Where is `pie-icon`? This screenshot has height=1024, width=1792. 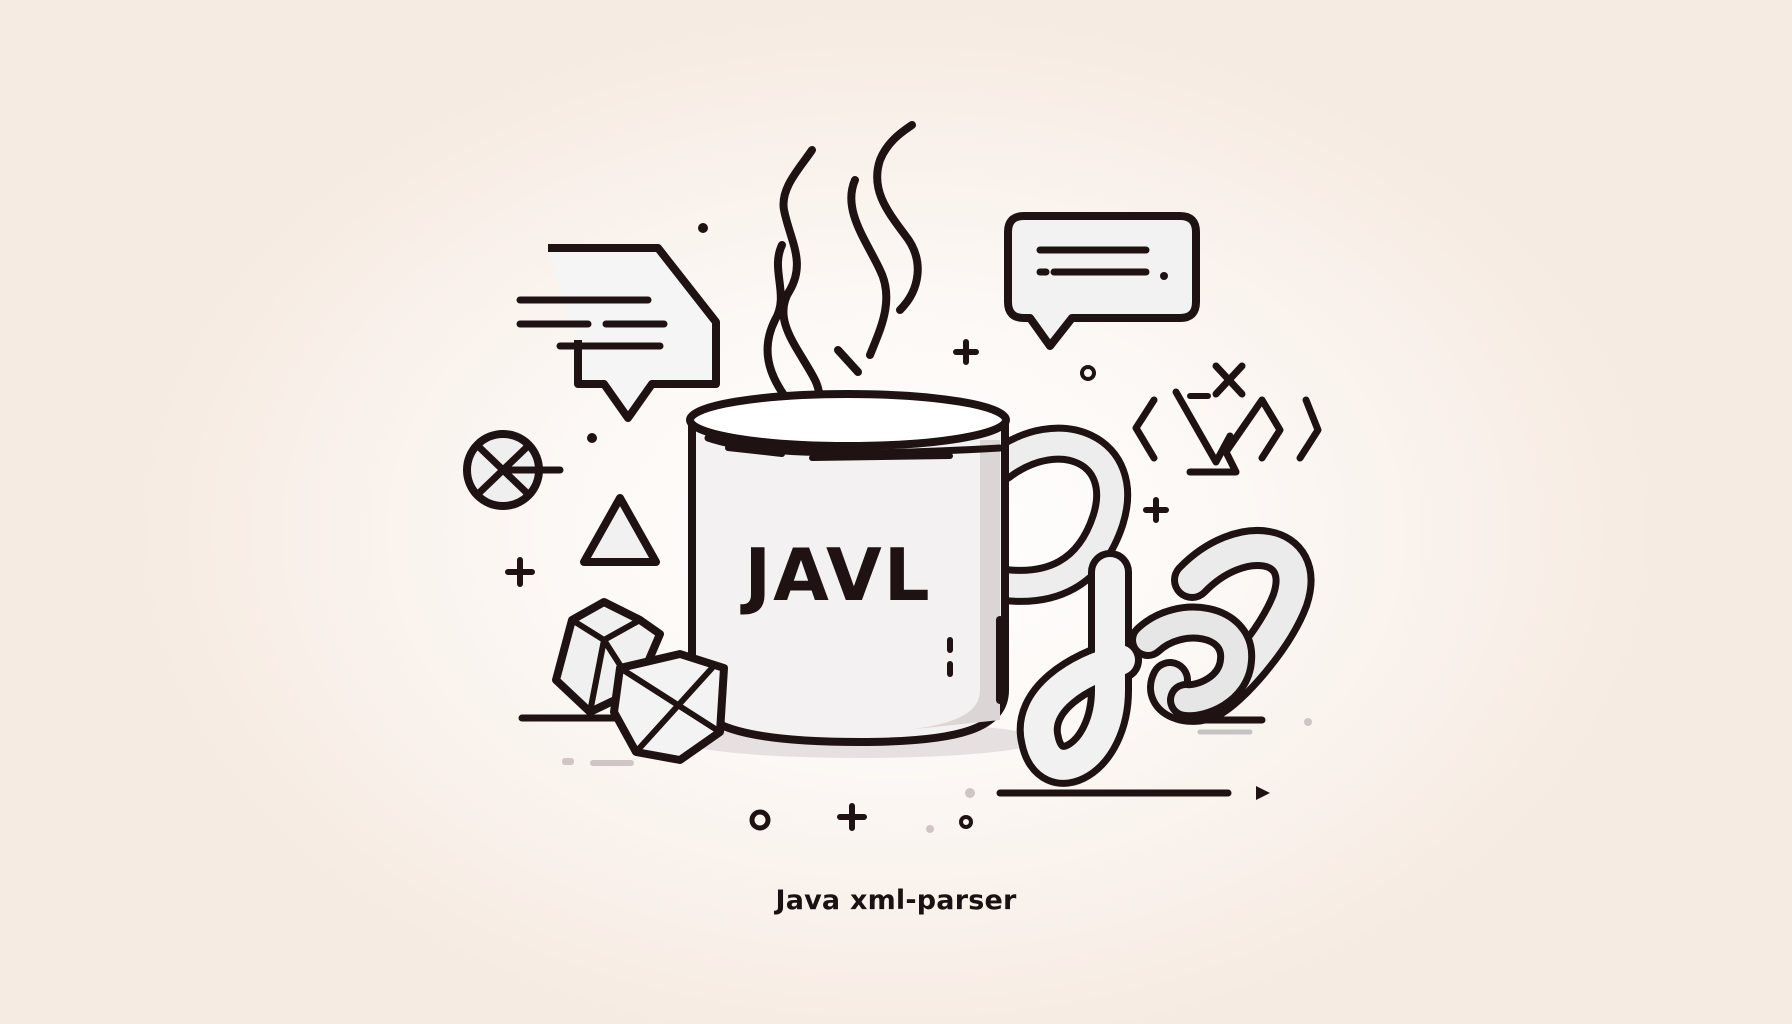 pie-icon is located at coordinates (513, 470).